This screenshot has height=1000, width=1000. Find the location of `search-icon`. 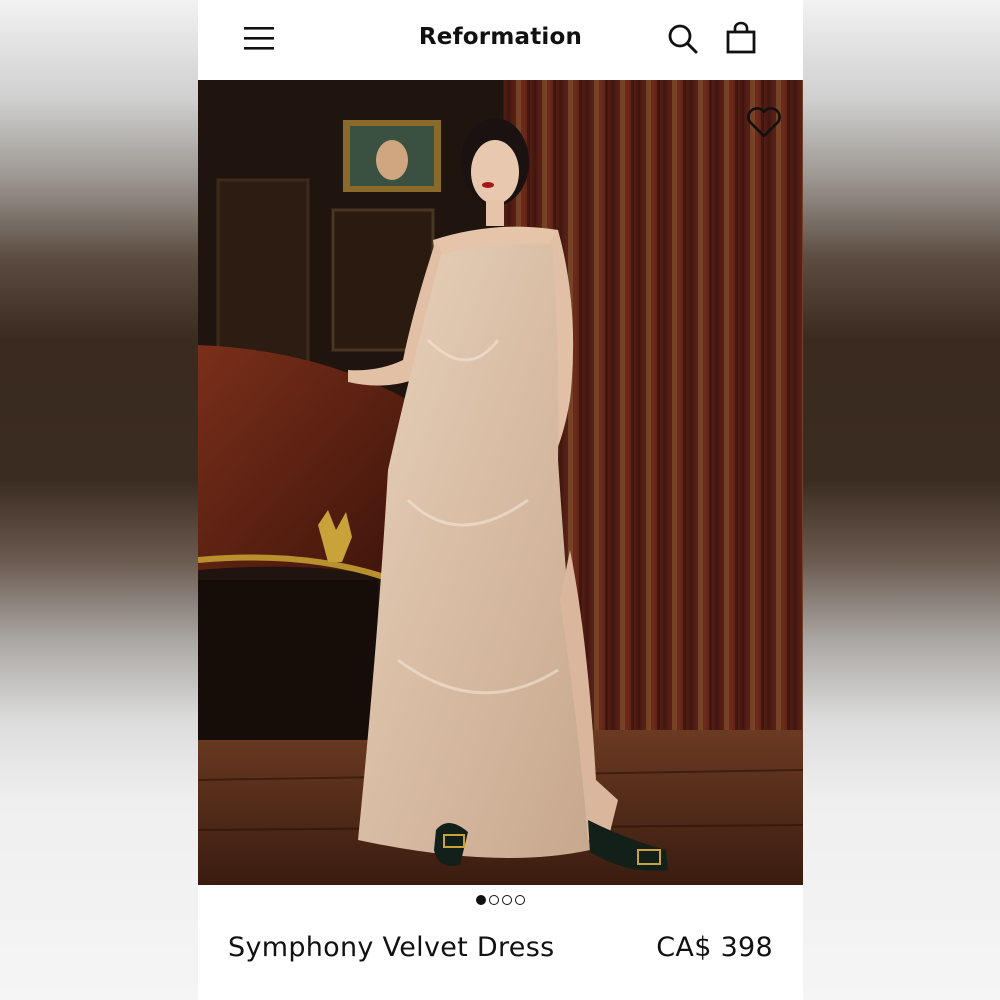

search-icon is located at coordinates (683, 38).